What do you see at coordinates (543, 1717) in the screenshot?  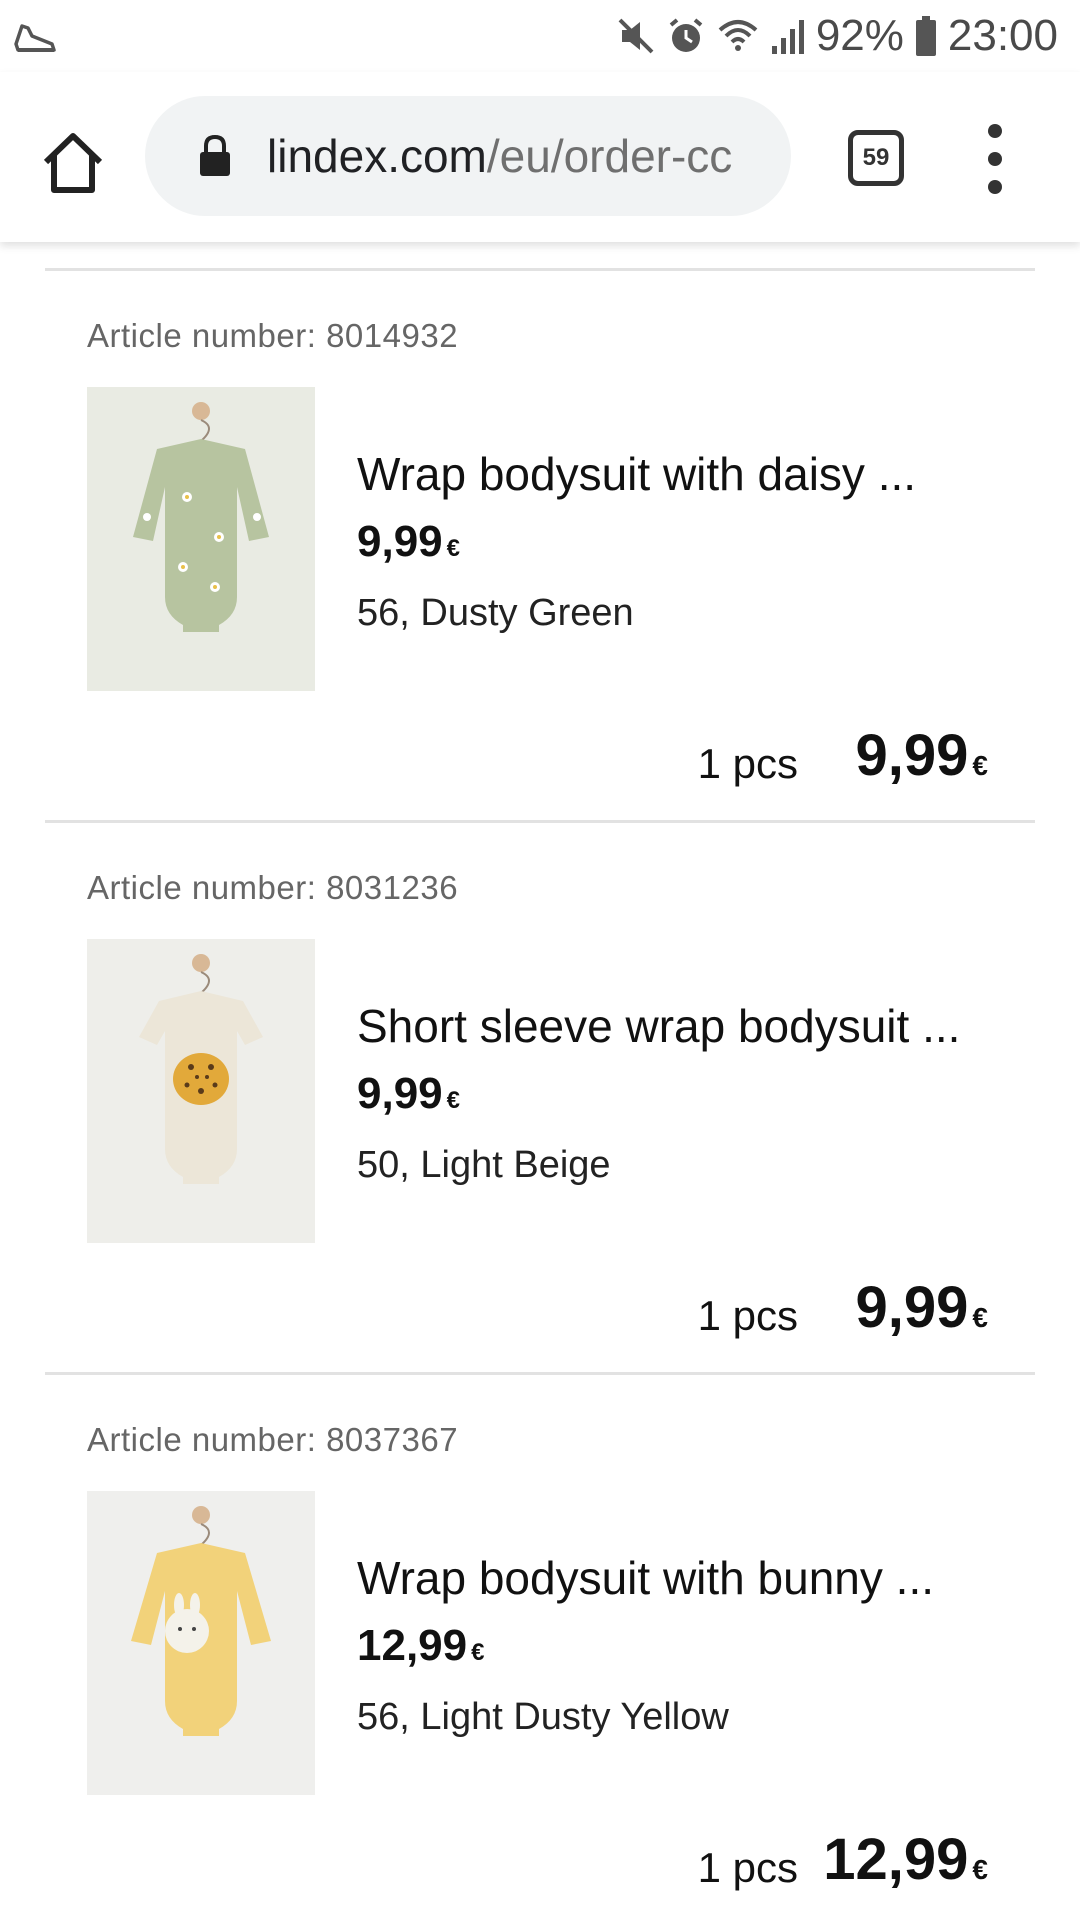 I see `size-color: 56, Light Dusty Yellow` at bounding box center [543, 1717].